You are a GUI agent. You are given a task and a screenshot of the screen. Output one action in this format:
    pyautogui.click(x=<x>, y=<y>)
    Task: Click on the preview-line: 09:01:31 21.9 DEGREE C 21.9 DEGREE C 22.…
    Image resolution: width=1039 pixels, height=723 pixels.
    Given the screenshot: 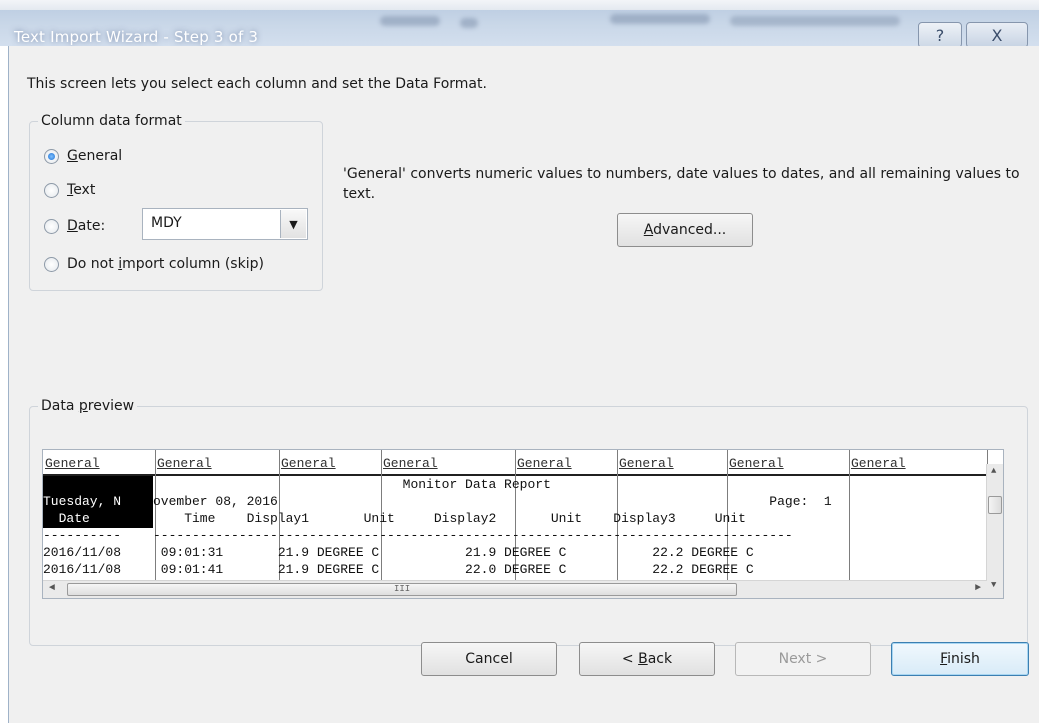 What is the action you would take?
    pyautogui.click(x=453, y=552)
    